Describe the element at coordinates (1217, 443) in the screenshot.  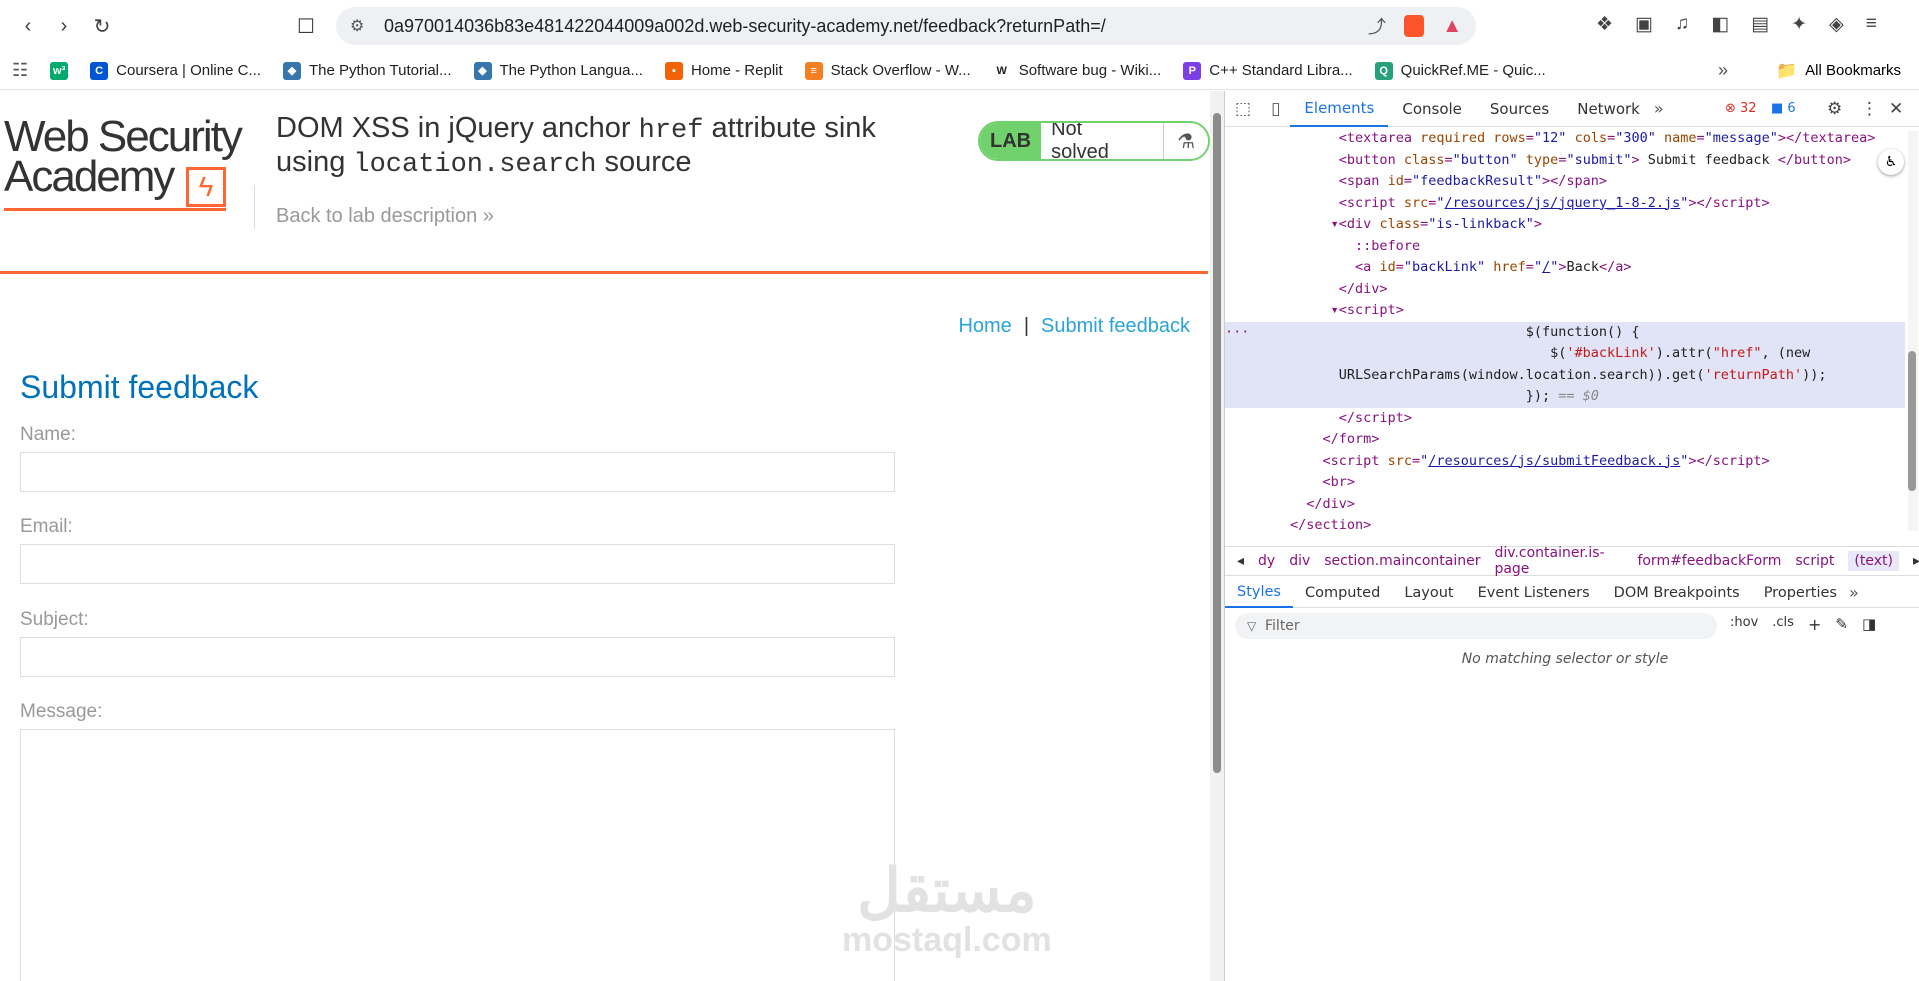
I see `page-scrollbar-thumb` at that location.